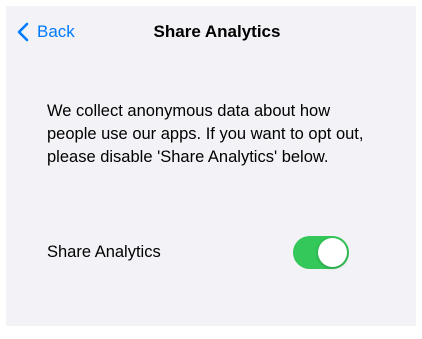 The height and width of the screenshot is (339, 422). I want to click on share-analytics-toggle, so click(321, 252).